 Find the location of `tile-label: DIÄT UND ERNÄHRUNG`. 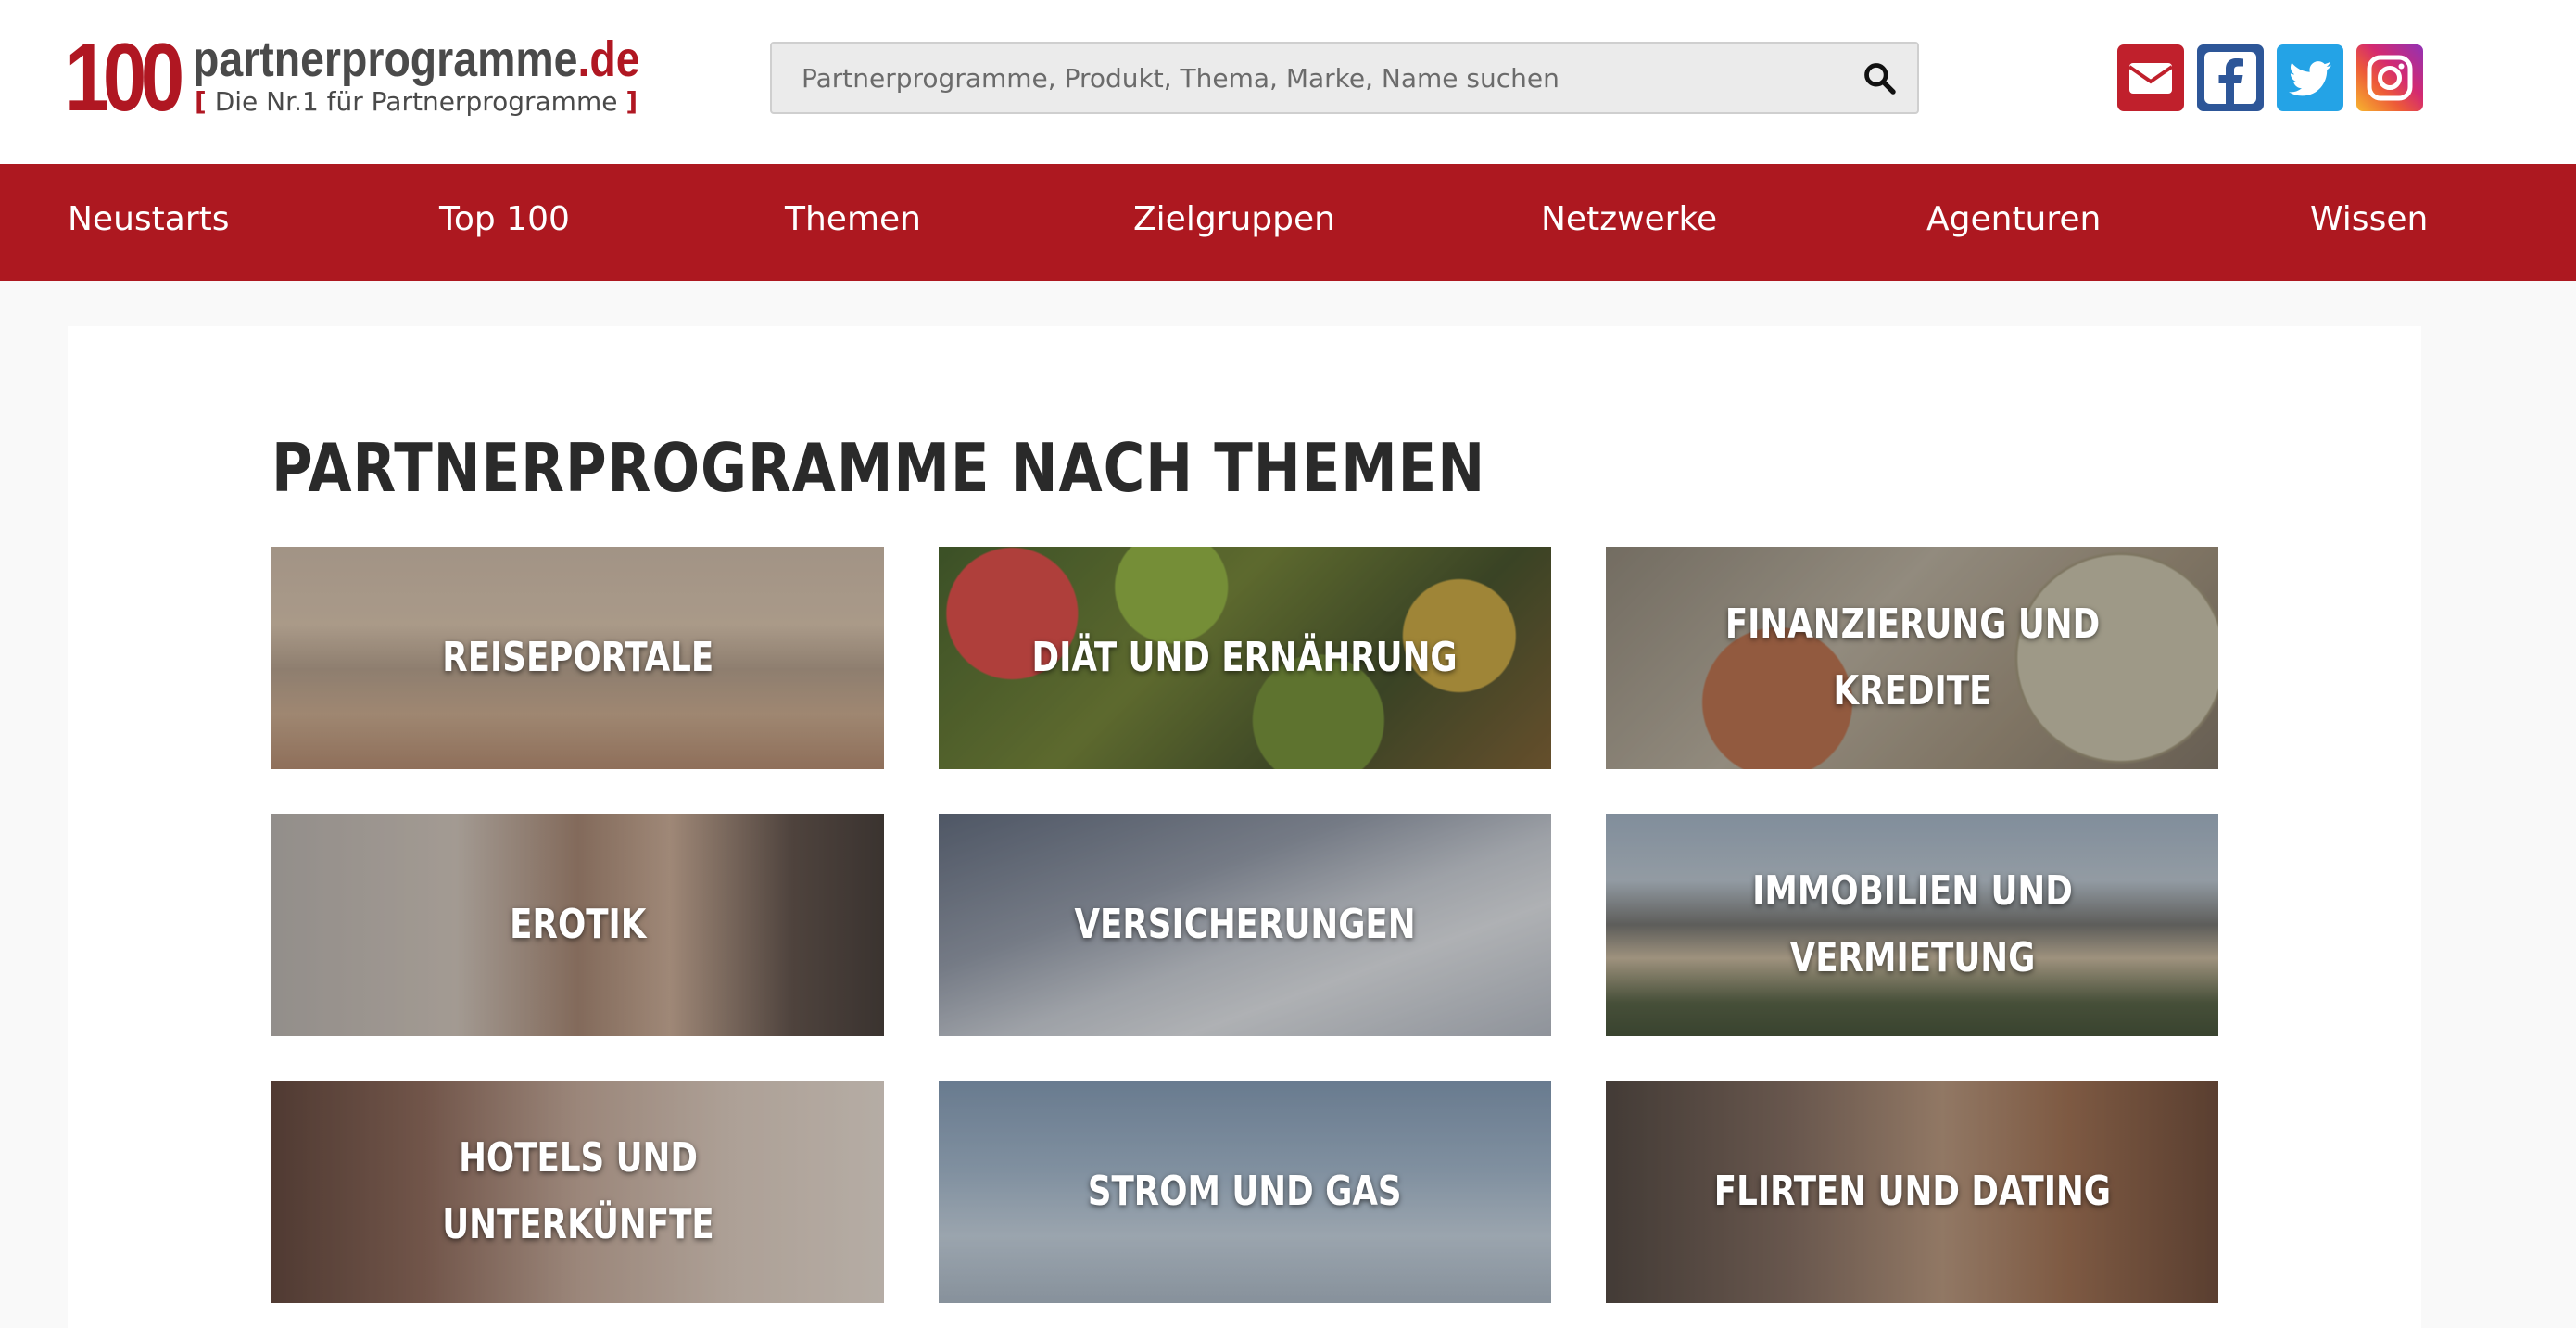

tile-label: DIÄT UND ERNÄHRUNG is located at coordinates (1245, 657).